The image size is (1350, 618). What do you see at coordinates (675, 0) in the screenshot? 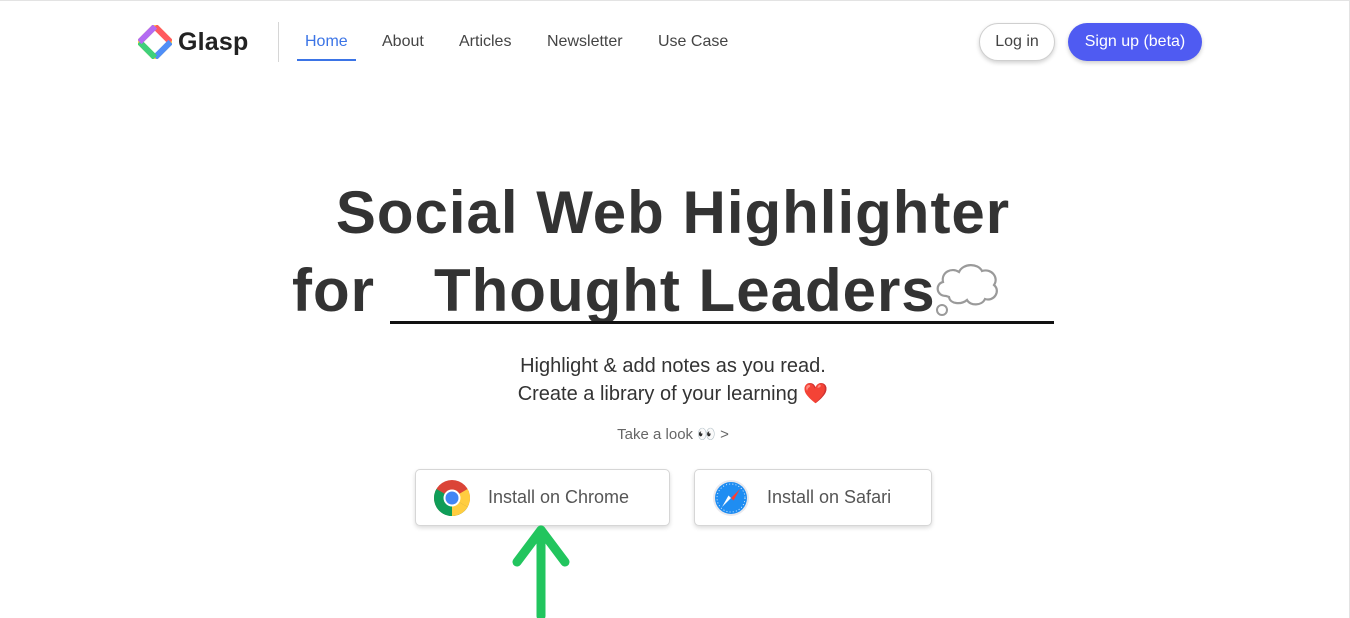
I see `page-border` at bounding box center [675, 0].